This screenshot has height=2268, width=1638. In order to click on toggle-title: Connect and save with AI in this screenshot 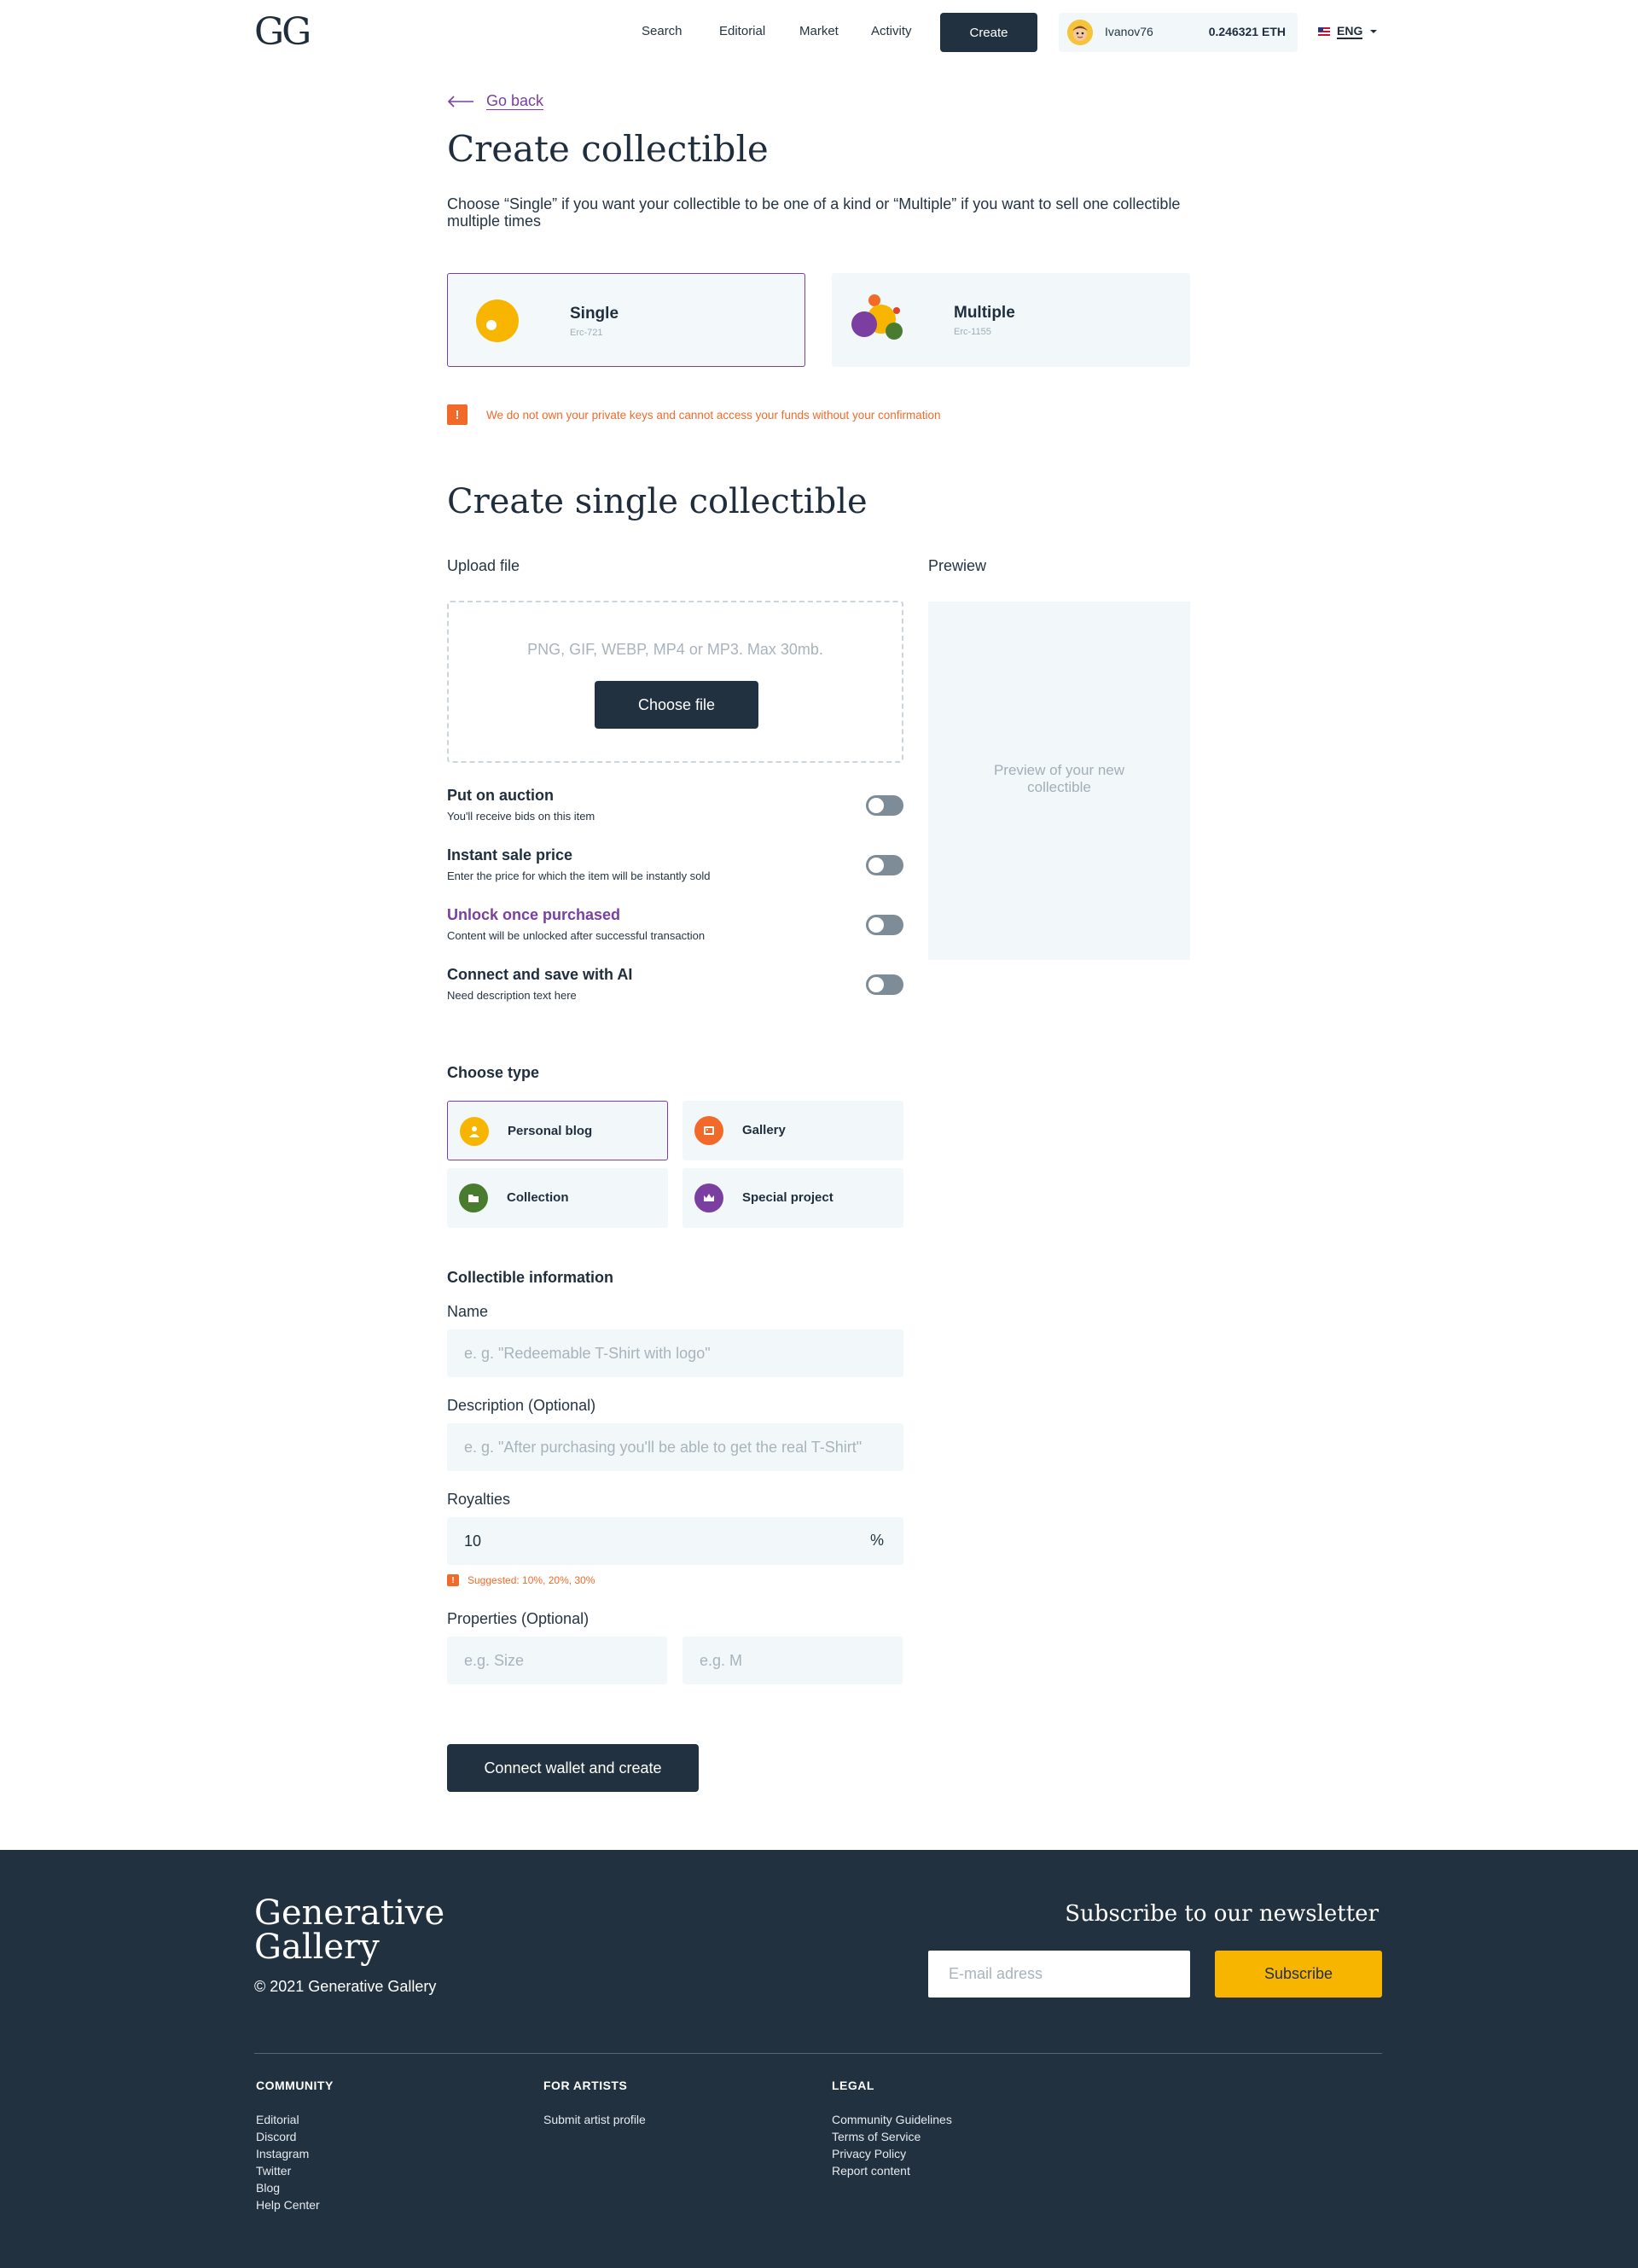, I will do `click(540, 974)`.